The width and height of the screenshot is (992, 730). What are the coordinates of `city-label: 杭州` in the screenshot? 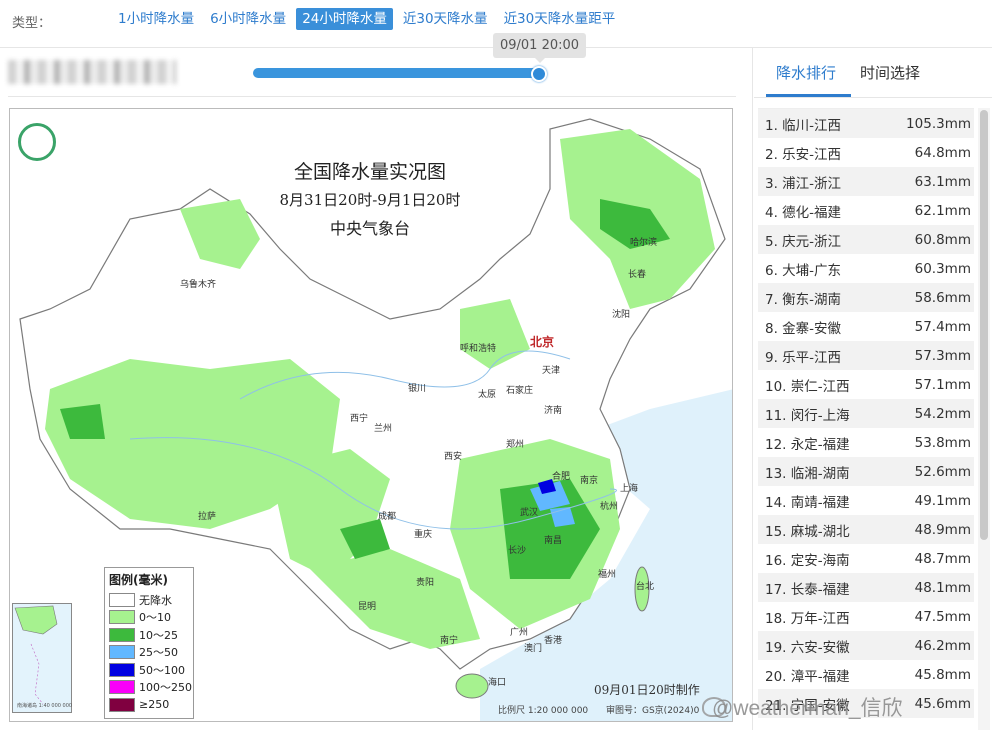 It's located at (609, 507).